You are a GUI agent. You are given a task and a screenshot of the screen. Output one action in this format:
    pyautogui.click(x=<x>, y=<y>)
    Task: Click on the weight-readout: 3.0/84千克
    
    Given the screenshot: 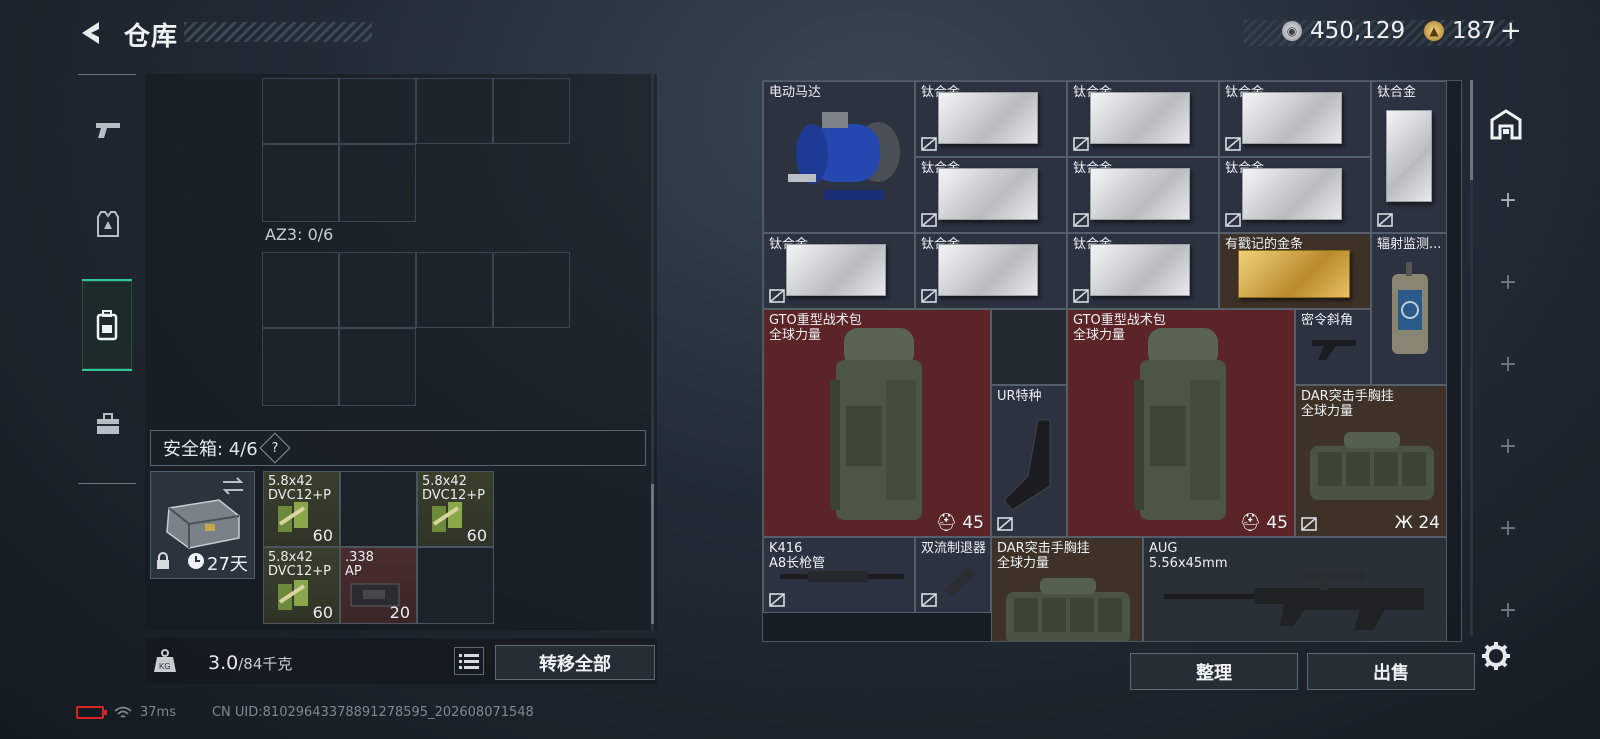 What is the action you would take?
    pyautogui.click(x=250, y=663)
    